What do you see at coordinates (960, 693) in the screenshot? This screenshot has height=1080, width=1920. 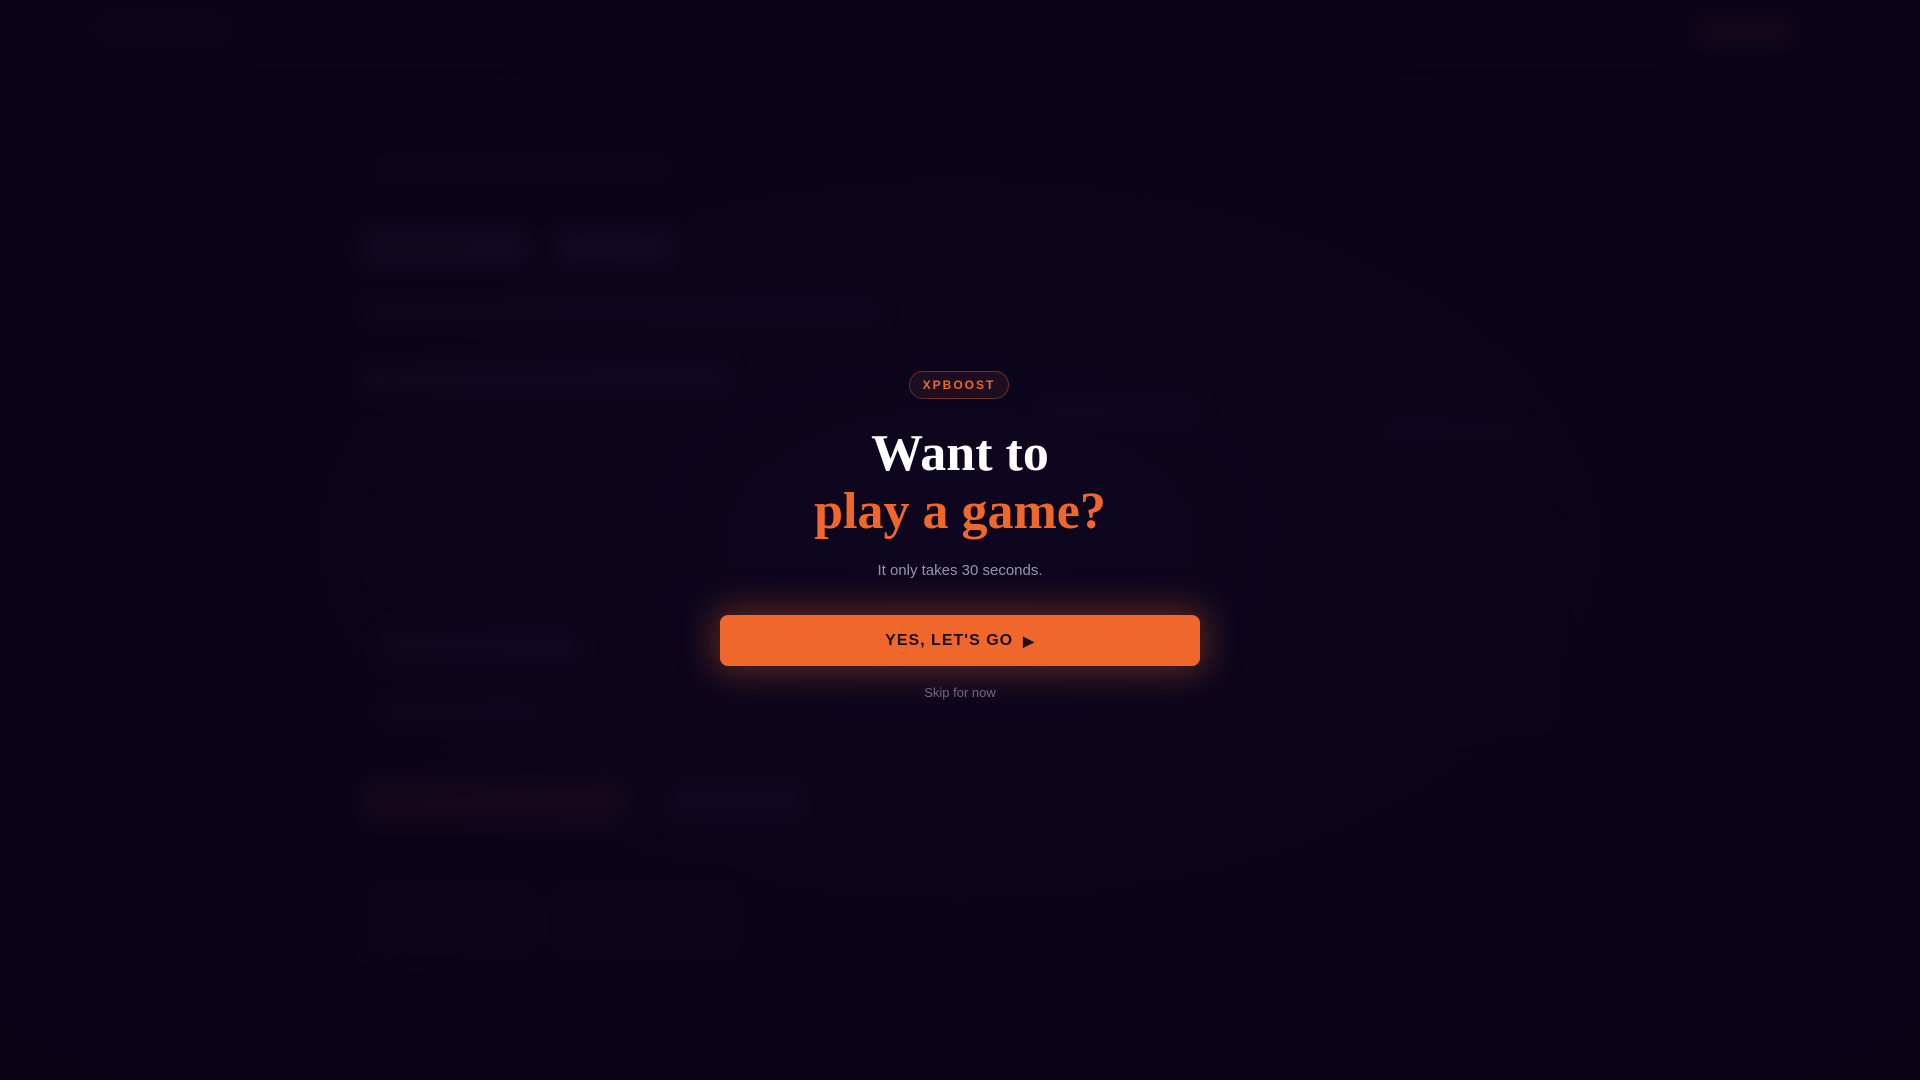 I see `skip-link: Skip for now` at bounding box center [960, 693].